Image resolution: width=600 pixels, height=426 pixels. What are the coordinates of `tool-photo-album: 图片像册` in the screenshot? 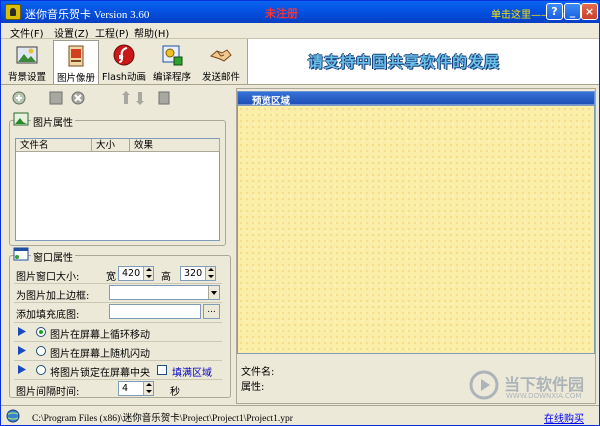 It's located at (76, 62).